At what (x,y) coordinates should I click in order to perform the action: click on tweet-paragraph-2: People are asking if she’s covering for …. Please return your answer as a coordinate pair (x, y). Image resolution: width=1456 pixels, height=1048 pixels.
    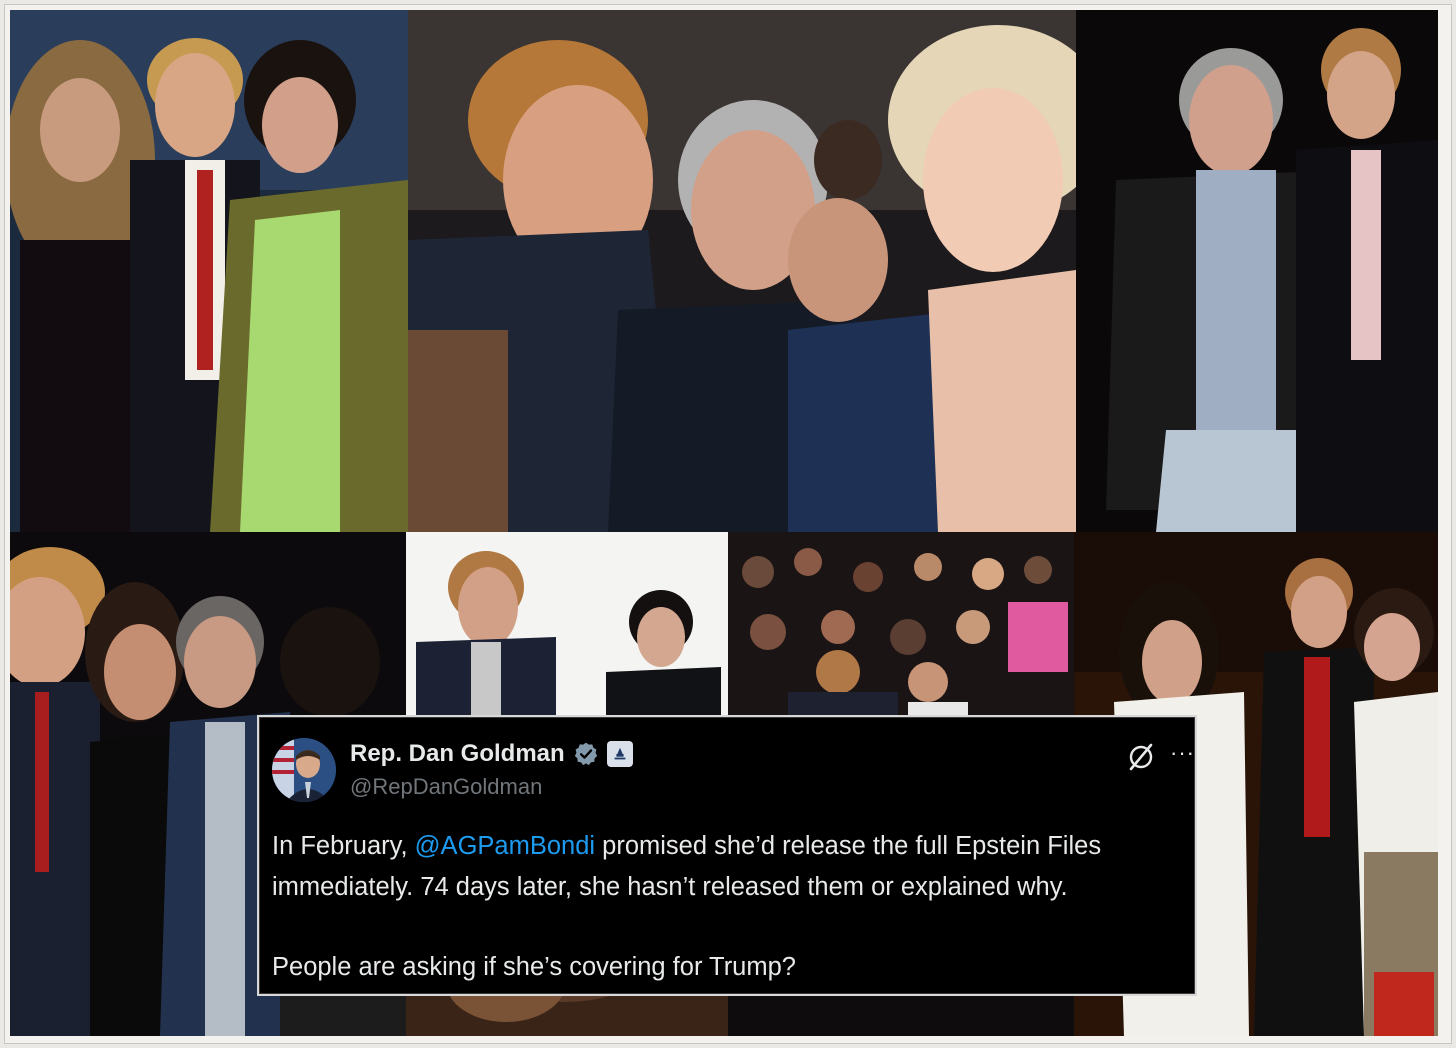
    Looking at the image, I should click on (534, 967).